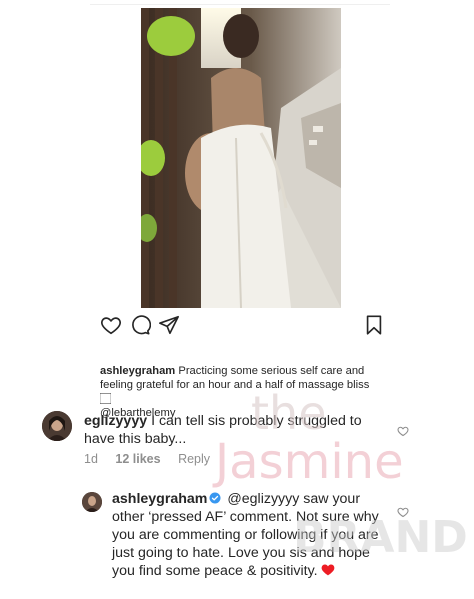 This screenshot has height=599, width=474. I want to click on comment-meta: 1d 12 likes Reply, so click(154, 459).